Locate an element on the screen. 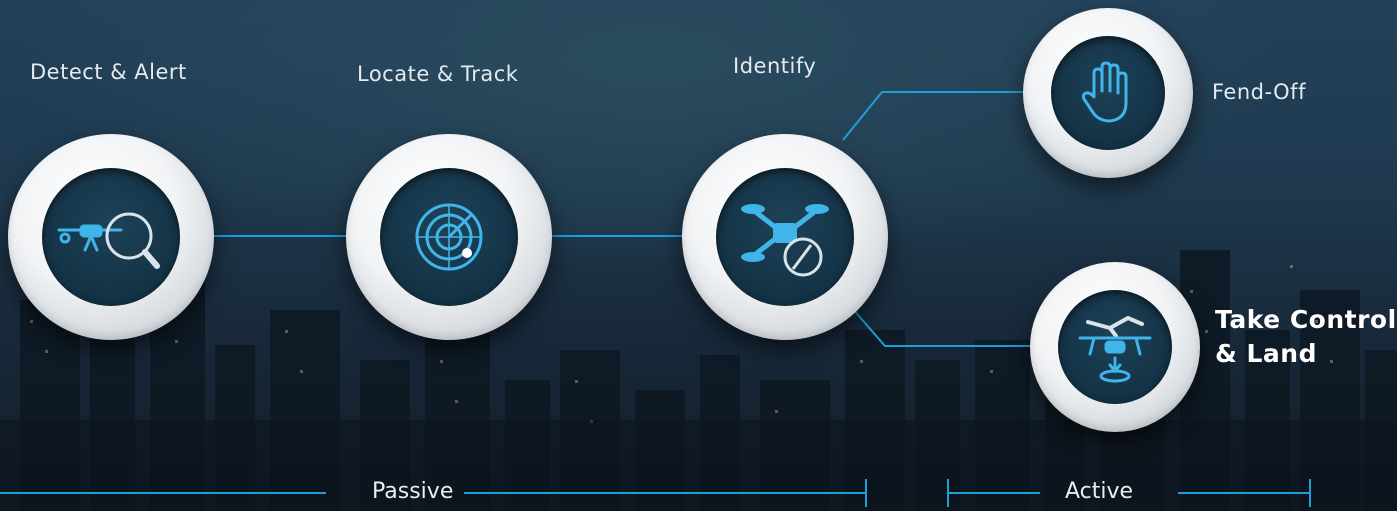  link-identify-takecontrol is located at coordinates (937, 323).